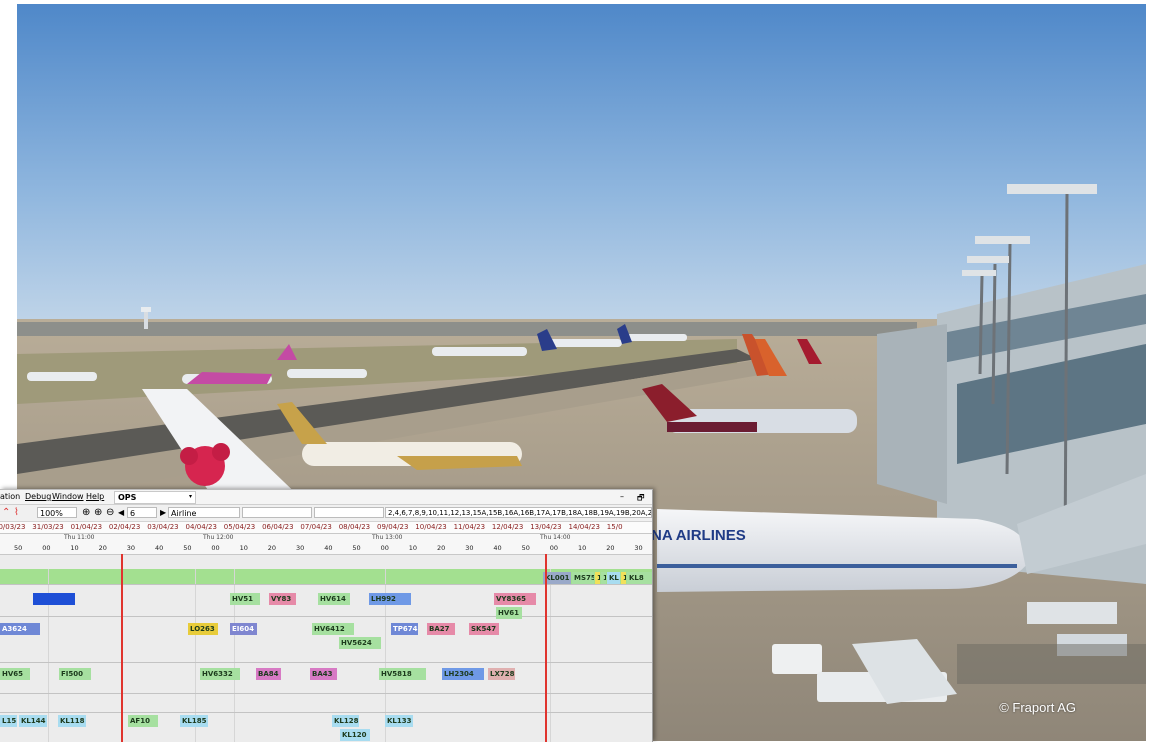 The image size is (1154, 742). I want to click on ops-select: OPS ▾, so click(155, 497).